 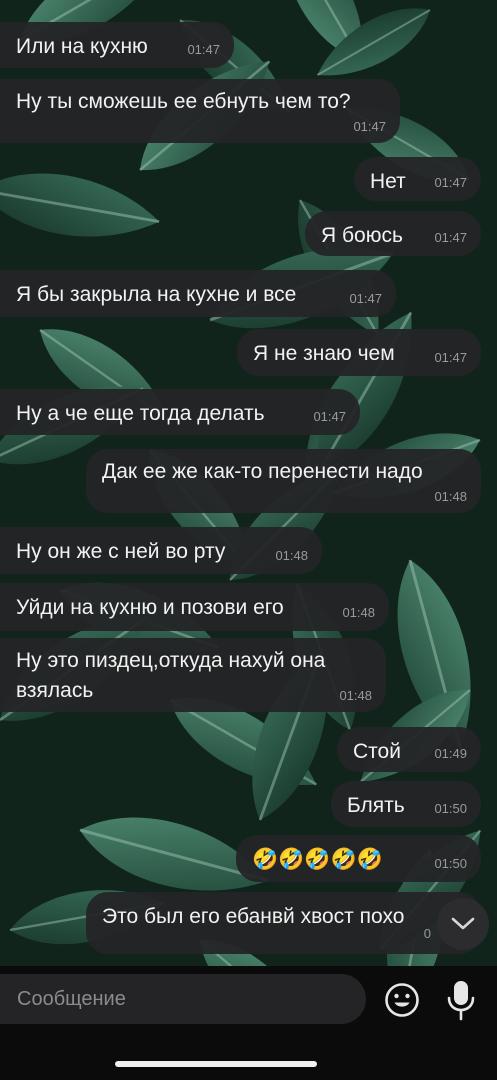 What do you see at coordinates (71, 999) in the screenshot?
I see `message-input-placeholder: Сообщение` at bounding box center [71, 999].